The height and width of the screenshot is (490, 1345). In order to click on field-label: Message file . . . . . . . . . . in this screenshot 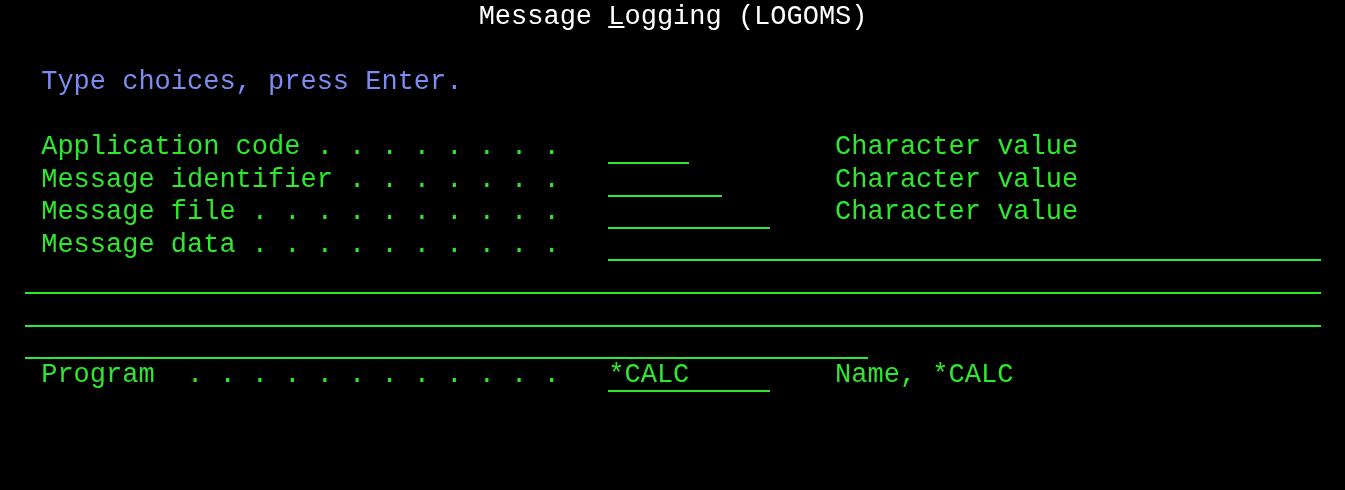, I will do `click(300, 212)`.